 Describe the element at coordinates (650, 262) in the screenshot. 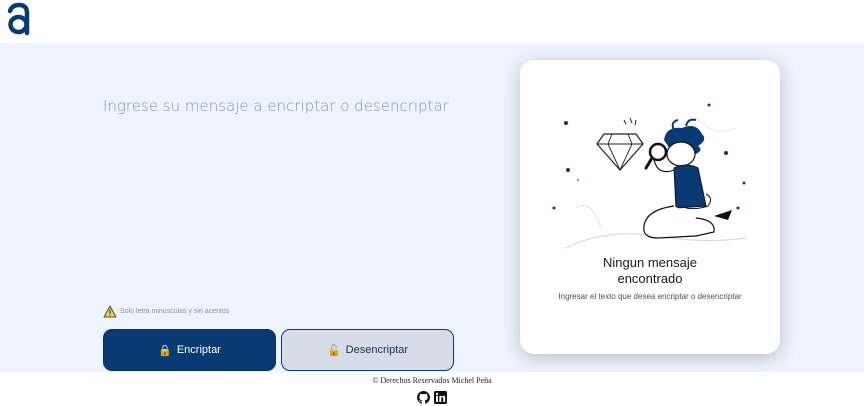

I see `result-title-line1: Ningun mensaje` at that location.